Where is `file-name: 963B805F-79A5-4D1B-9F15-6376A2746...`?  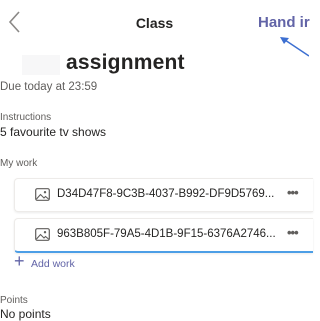
file-name: 963B805F-79A5-4D1B-9F15-6376A2746... is located at coordinates (166, 234).